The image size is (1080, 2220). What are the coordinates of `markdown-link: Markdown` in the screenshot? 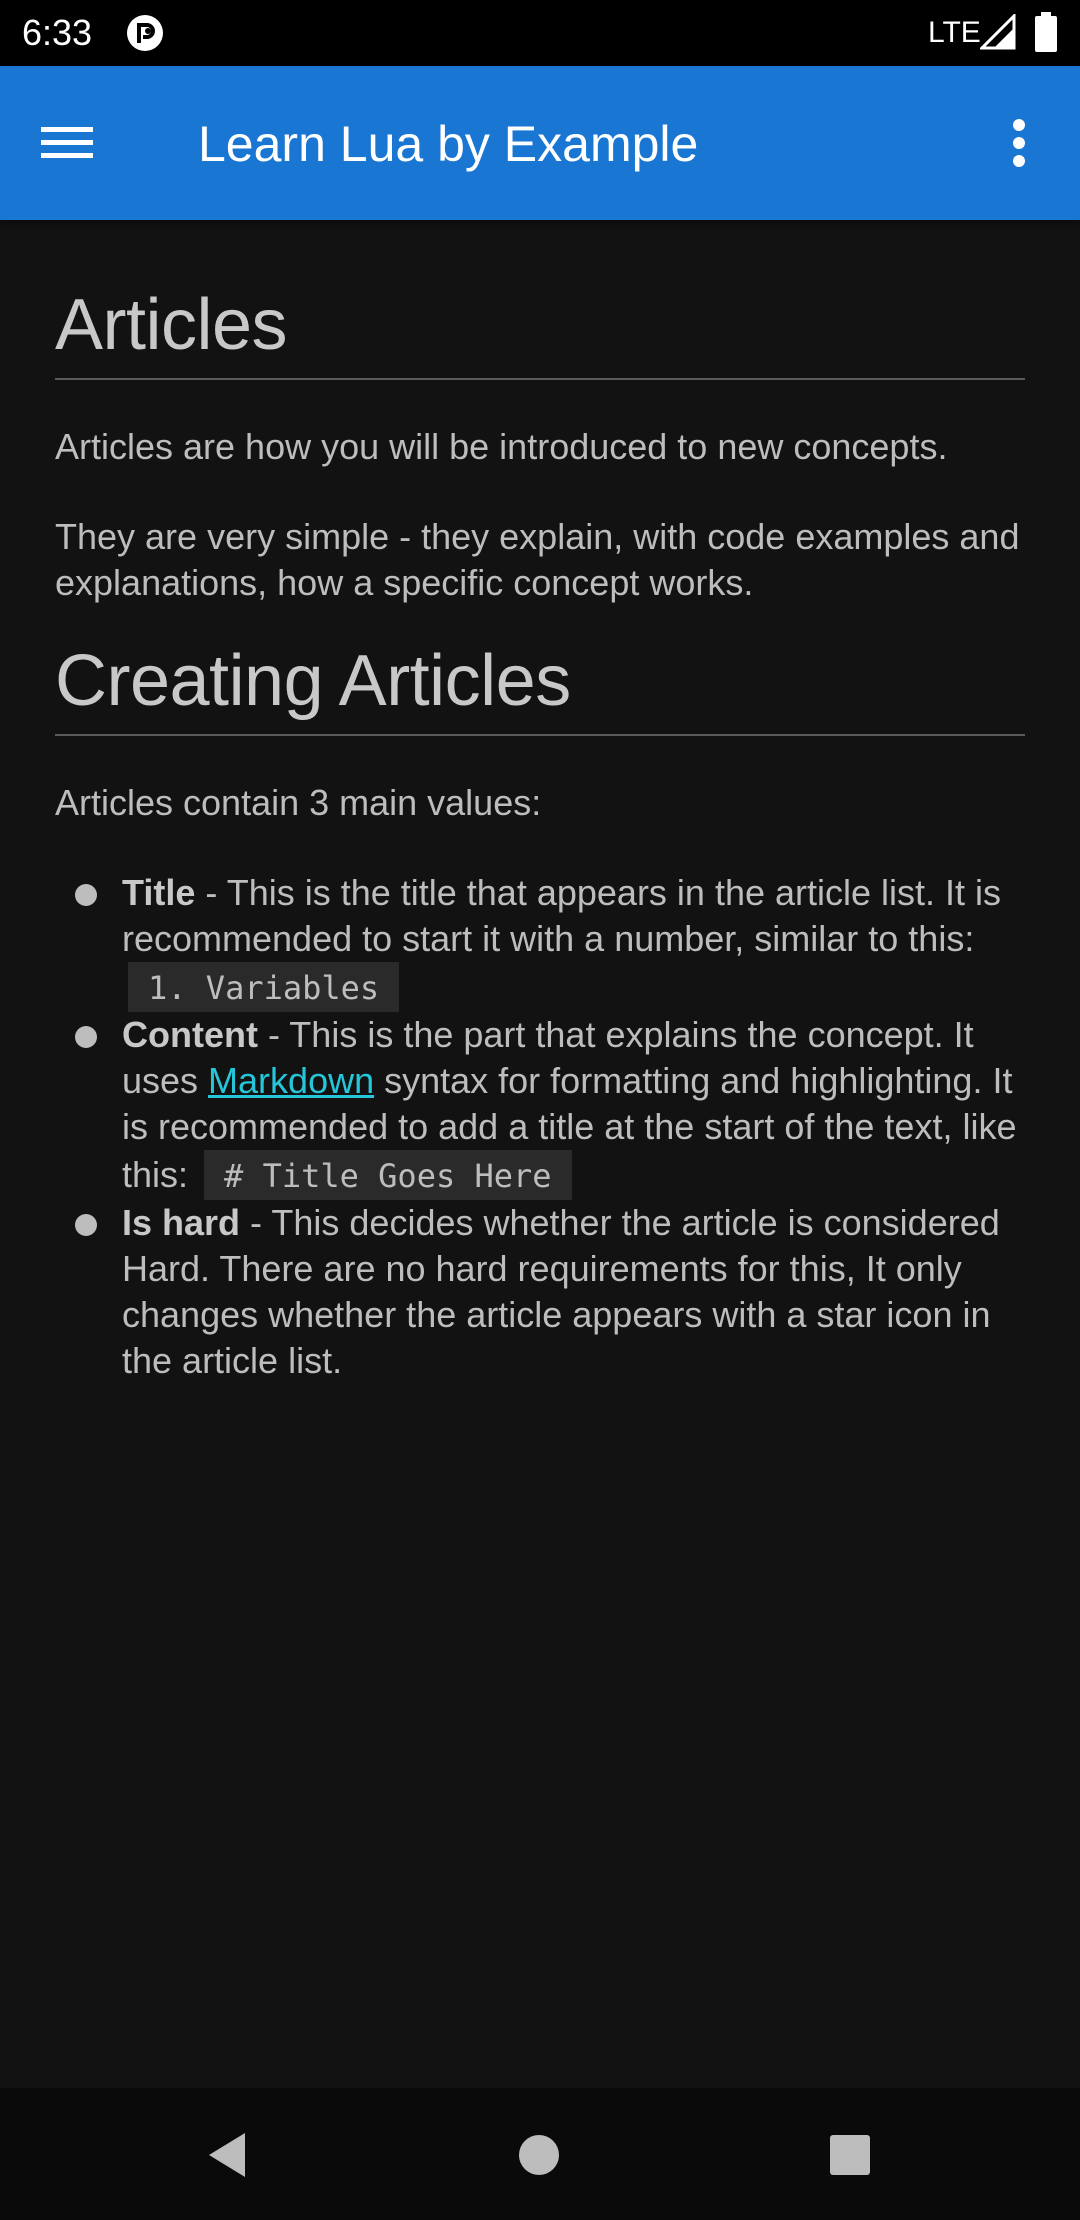 It's located at (291, 1080).